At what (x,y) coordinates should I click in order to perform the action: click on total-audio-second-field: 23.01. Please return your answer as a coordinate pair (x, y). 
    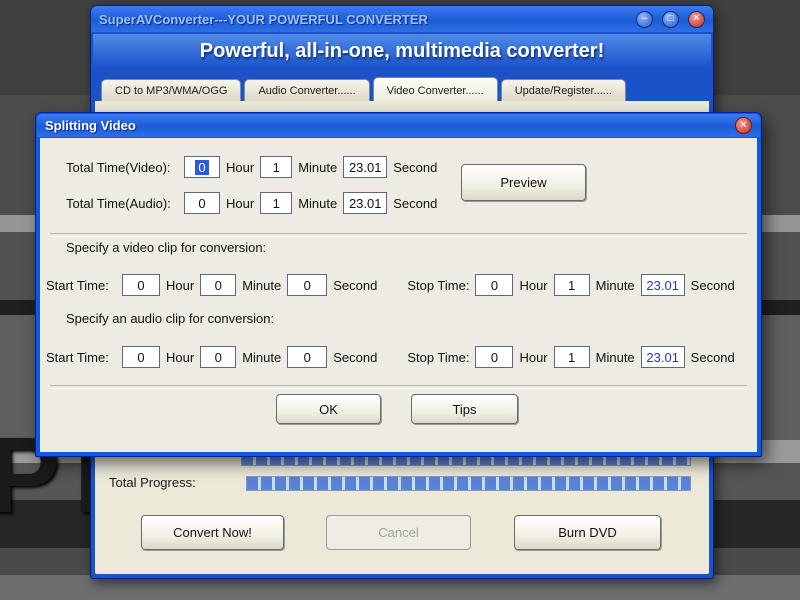
    Looking at the image, I should click on (365, 203).